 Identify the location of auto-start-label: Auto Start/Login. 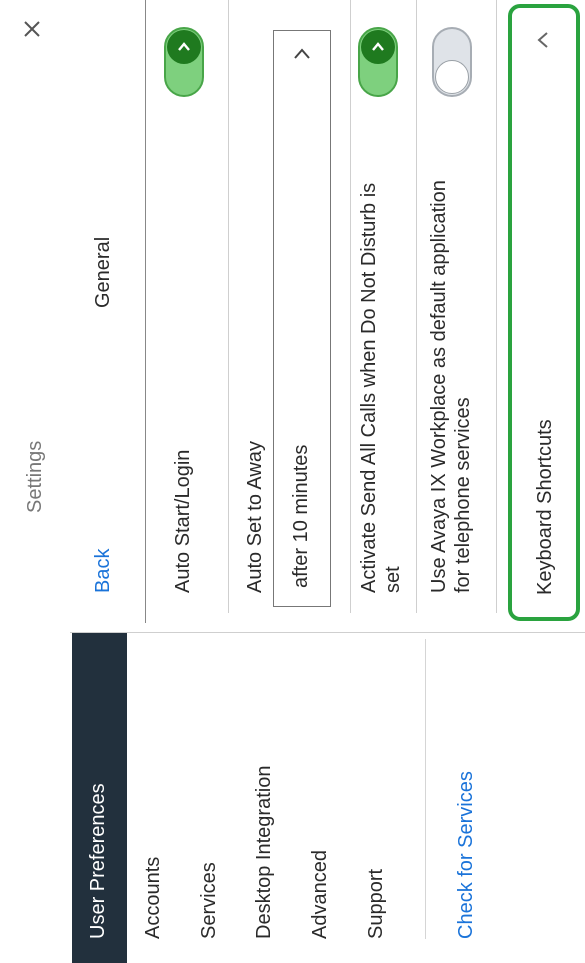
(183, 521).